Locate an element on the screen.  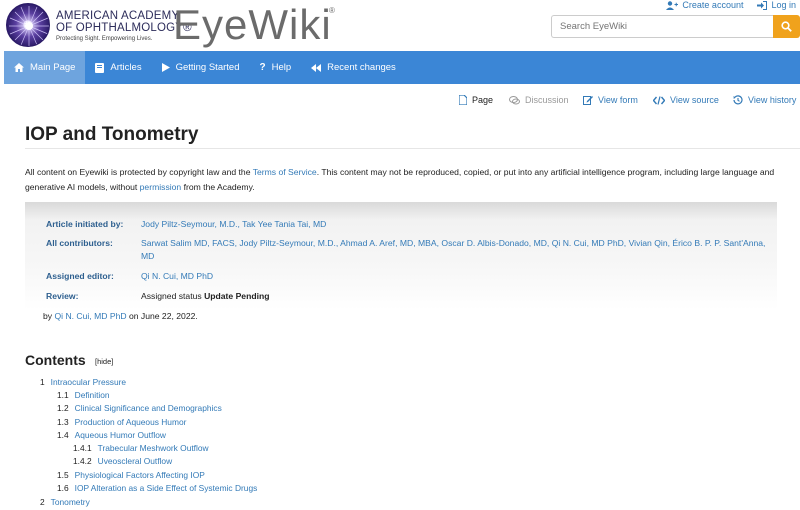
toc-number: 1.3 is located at coordinates (63, 422).